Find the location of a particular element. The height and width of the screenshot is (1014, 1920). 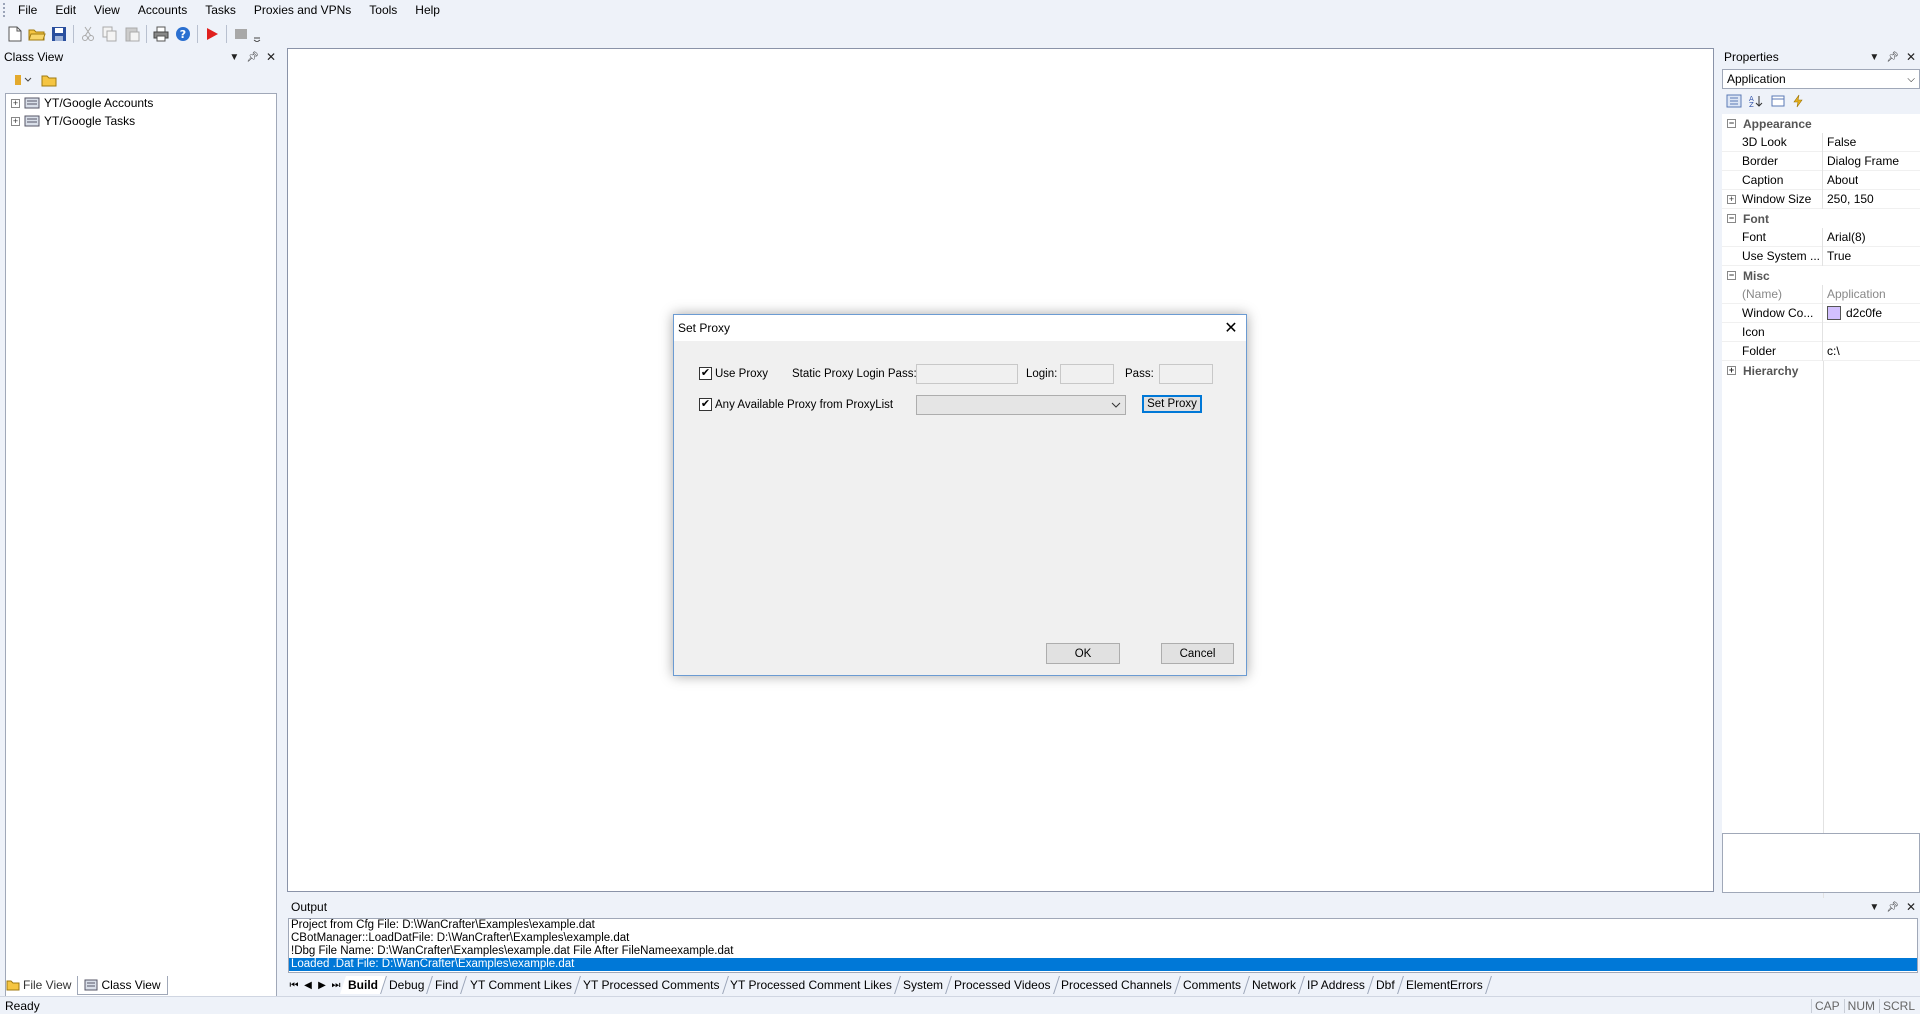

status-bar: Ready CAP NUM SCRL is located at coordinates (960, 1005).